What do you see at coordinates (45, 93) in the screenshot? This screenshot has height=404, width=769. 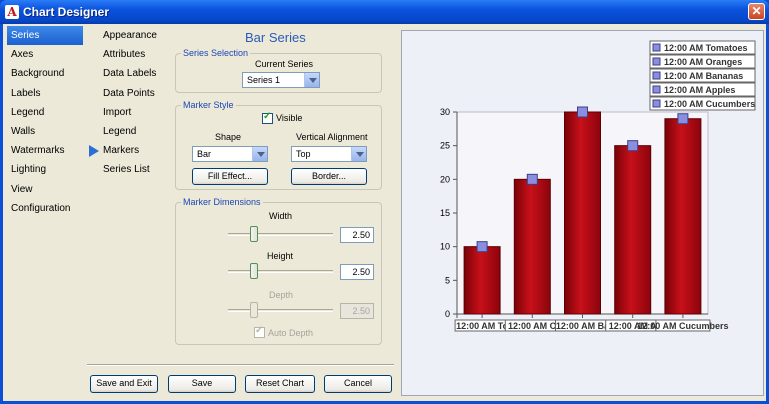 I see `nav-item-labels: Labels` at bounding box center [45, 93].